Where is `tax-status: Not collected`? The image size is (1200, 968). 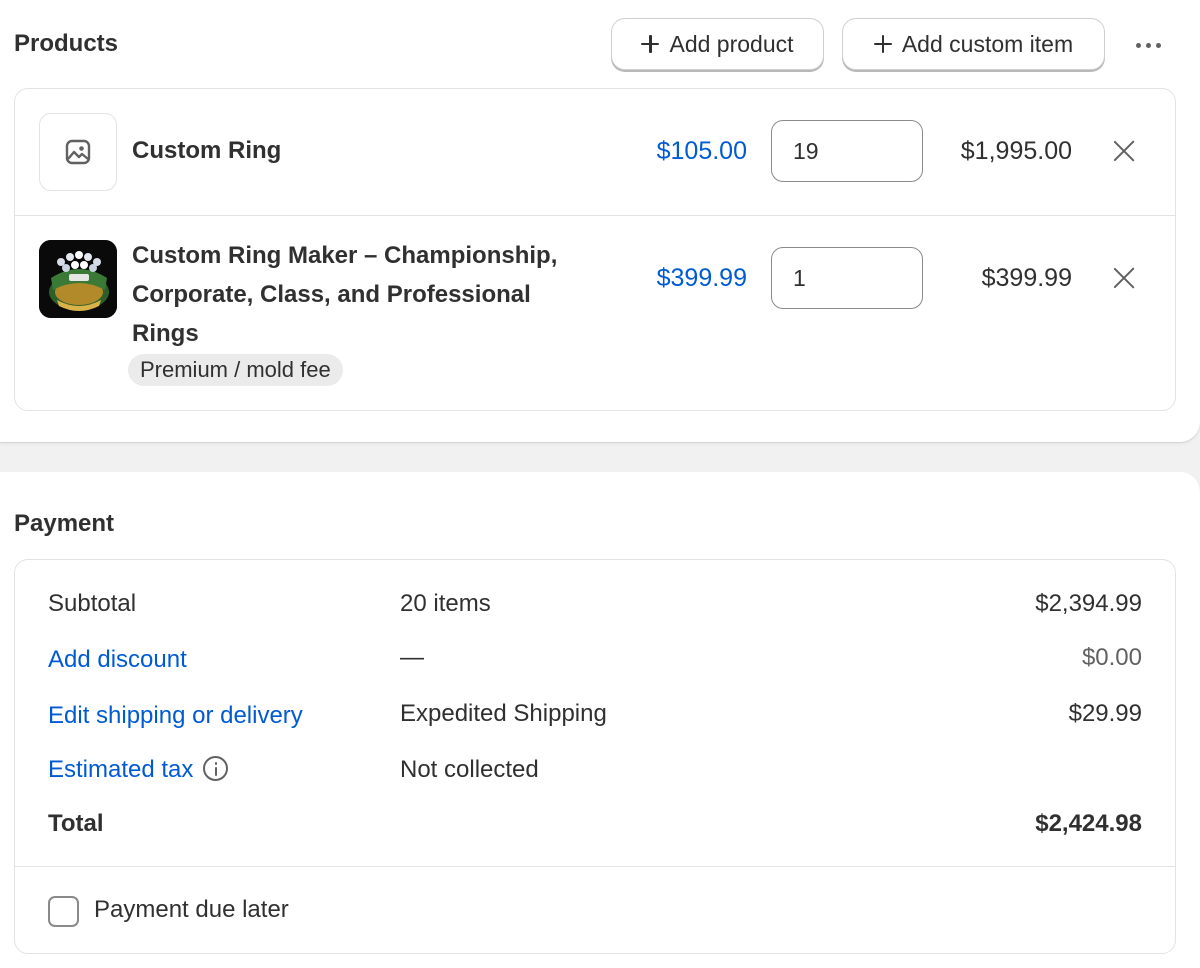
tax-status: Not collected is located at coordinates (469, 769).